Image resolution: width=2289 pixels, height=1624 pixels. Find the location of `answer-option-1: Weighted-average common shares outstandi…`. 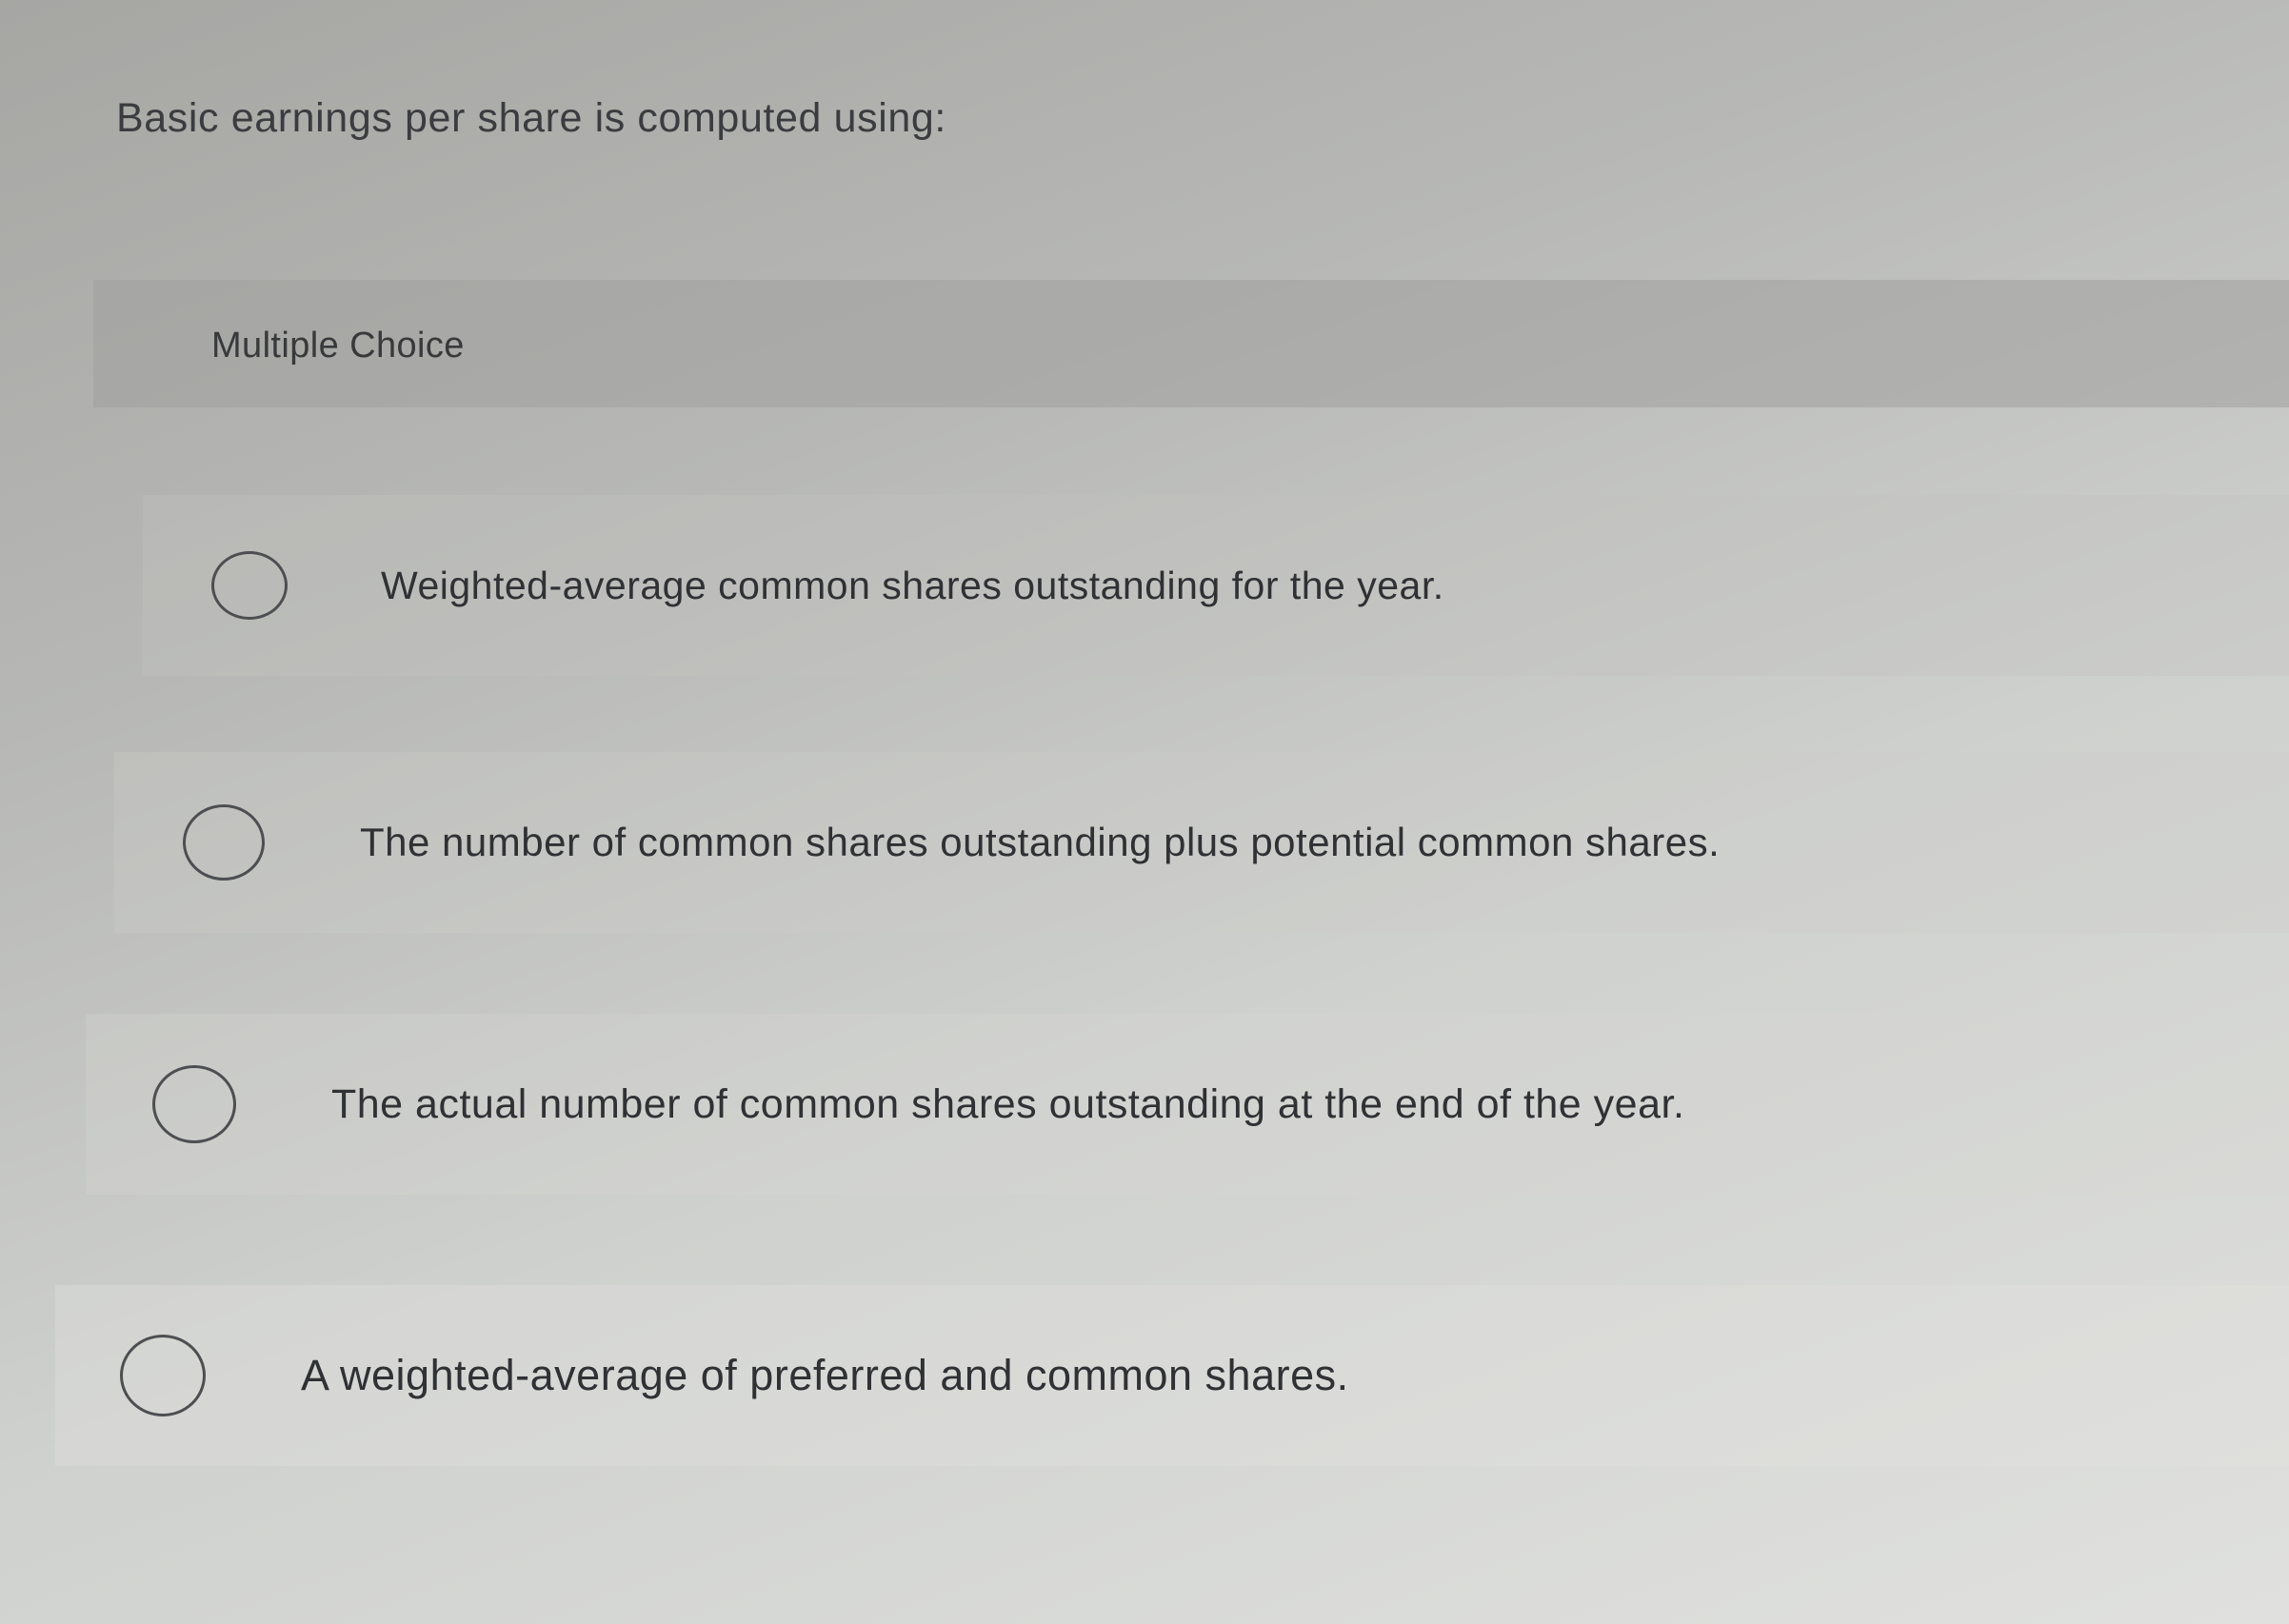

answer-option-1: Weighted-average common shares outstandi… is located at coordinates (1216, 585).